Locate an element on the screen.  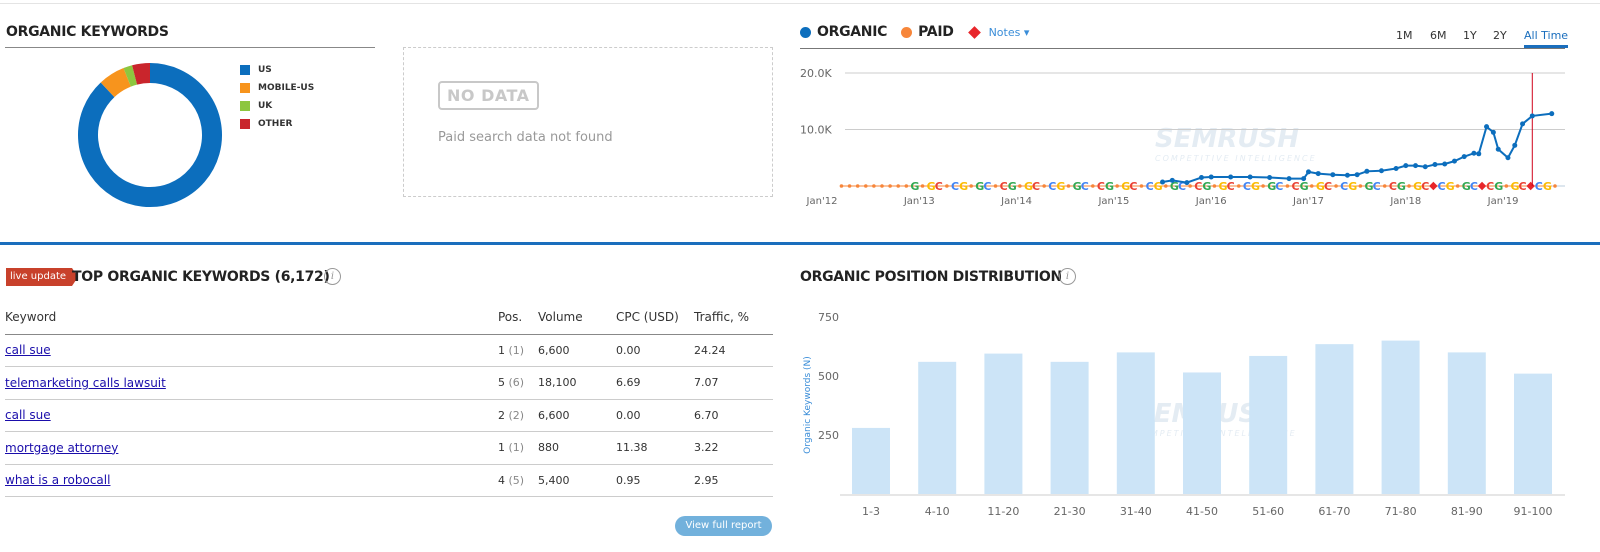
donut-slice-uk is located at coordinates (130, 76).